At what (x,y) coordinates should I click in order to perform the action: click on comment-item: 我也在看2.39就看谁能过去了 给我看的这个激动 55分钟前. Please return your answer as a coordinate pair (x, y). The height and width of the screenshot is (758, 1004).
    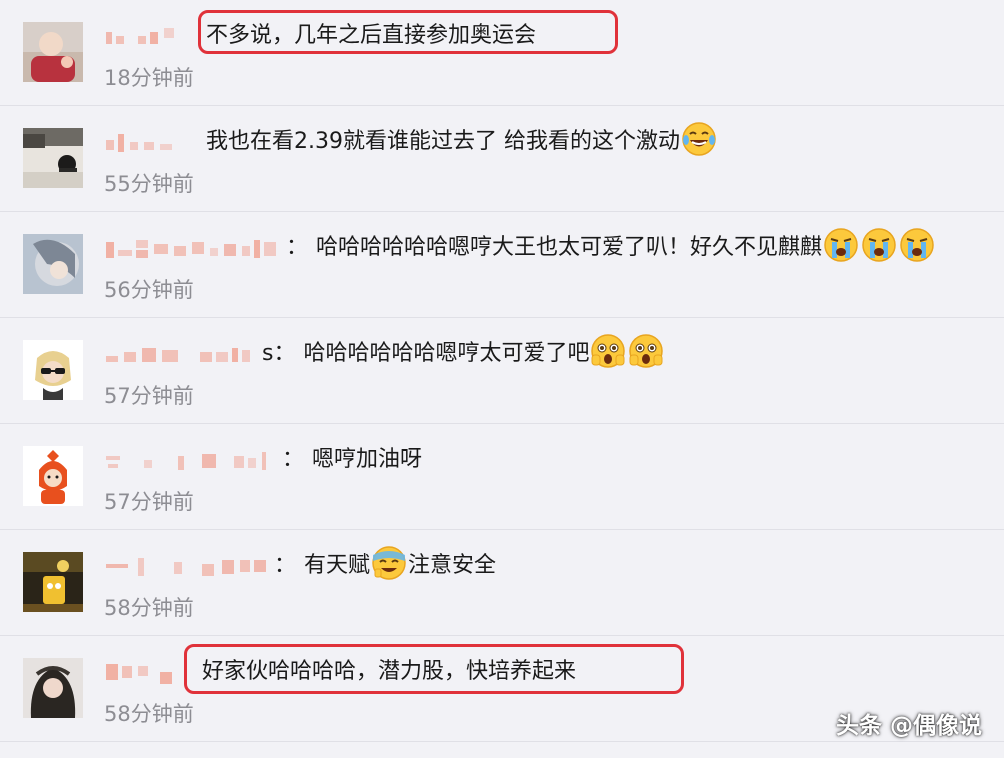
    Looking at the image, I should click on (502, 159).